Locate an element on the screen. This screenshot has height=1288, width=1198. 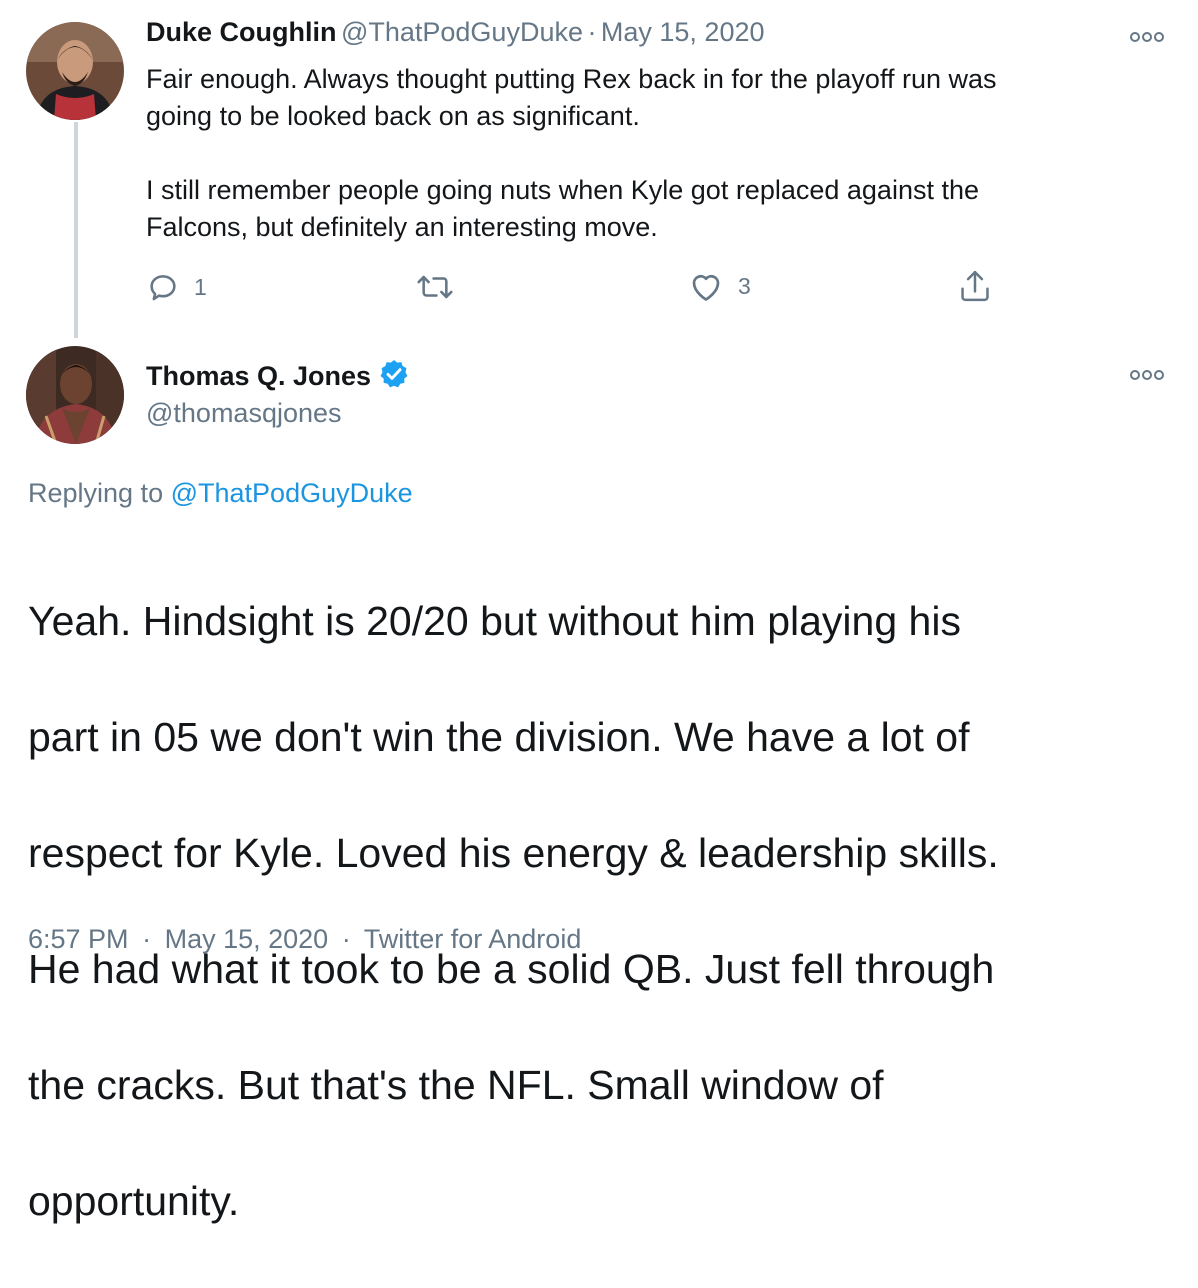
avatar-thomas-q-jones is located at coordinates (75, 395).